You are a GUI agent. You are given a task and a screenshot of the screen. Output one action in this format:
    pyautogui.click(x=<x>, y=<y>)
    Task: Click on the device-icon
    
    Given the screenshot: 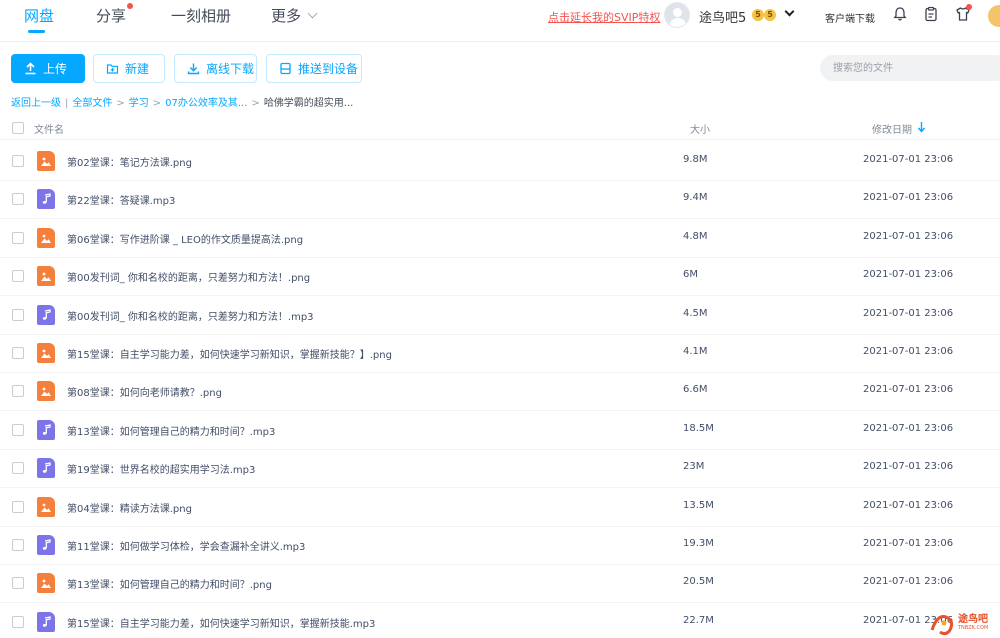 What is the action you would take?
    pyautogui.click(x=285, y=68)
    